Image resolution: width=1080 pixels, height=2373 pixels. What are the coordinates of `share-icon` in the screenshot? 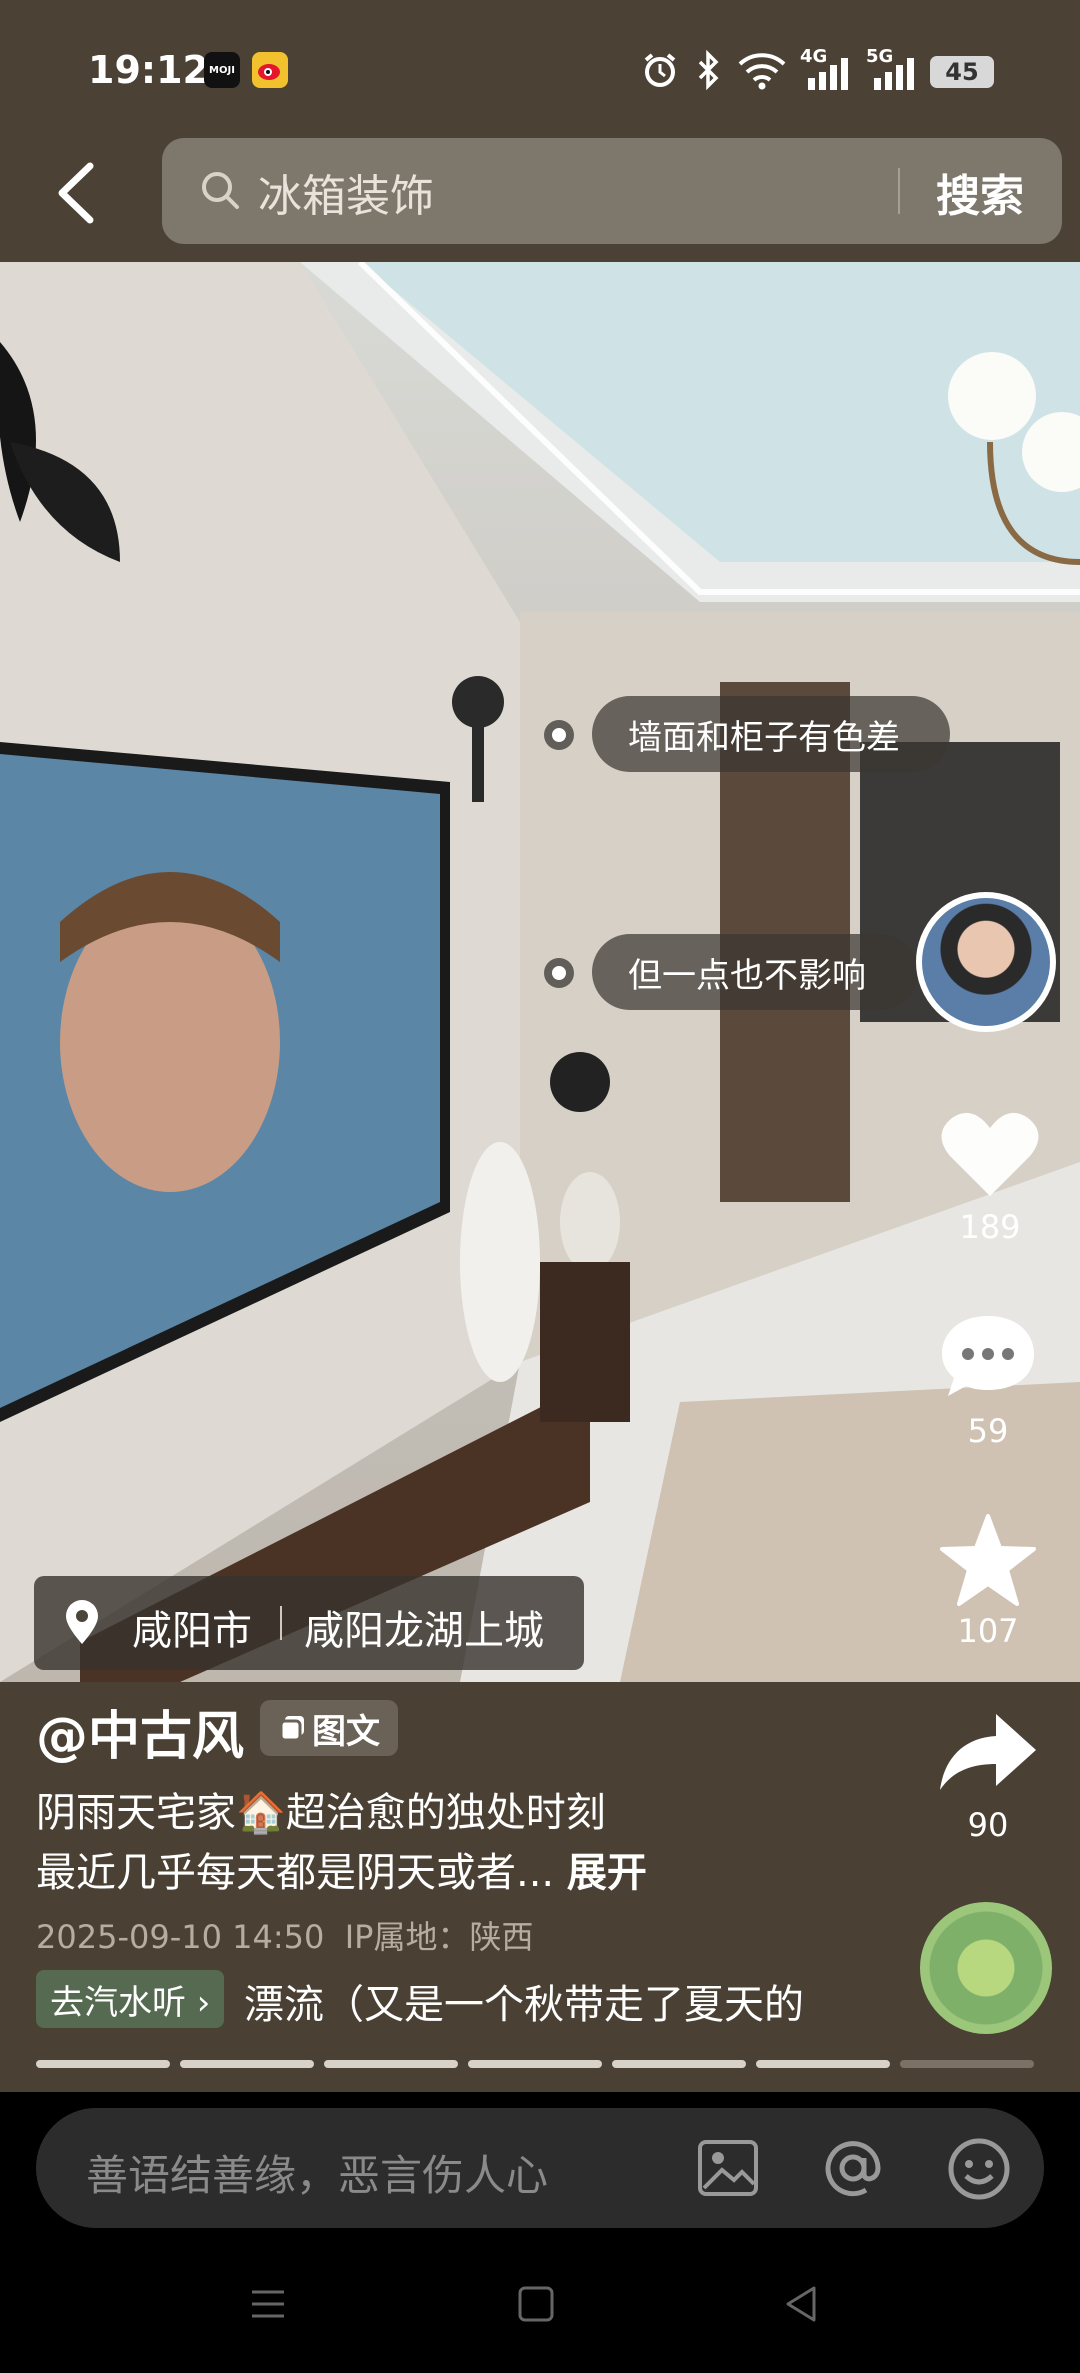 It's located at (988, 1752).